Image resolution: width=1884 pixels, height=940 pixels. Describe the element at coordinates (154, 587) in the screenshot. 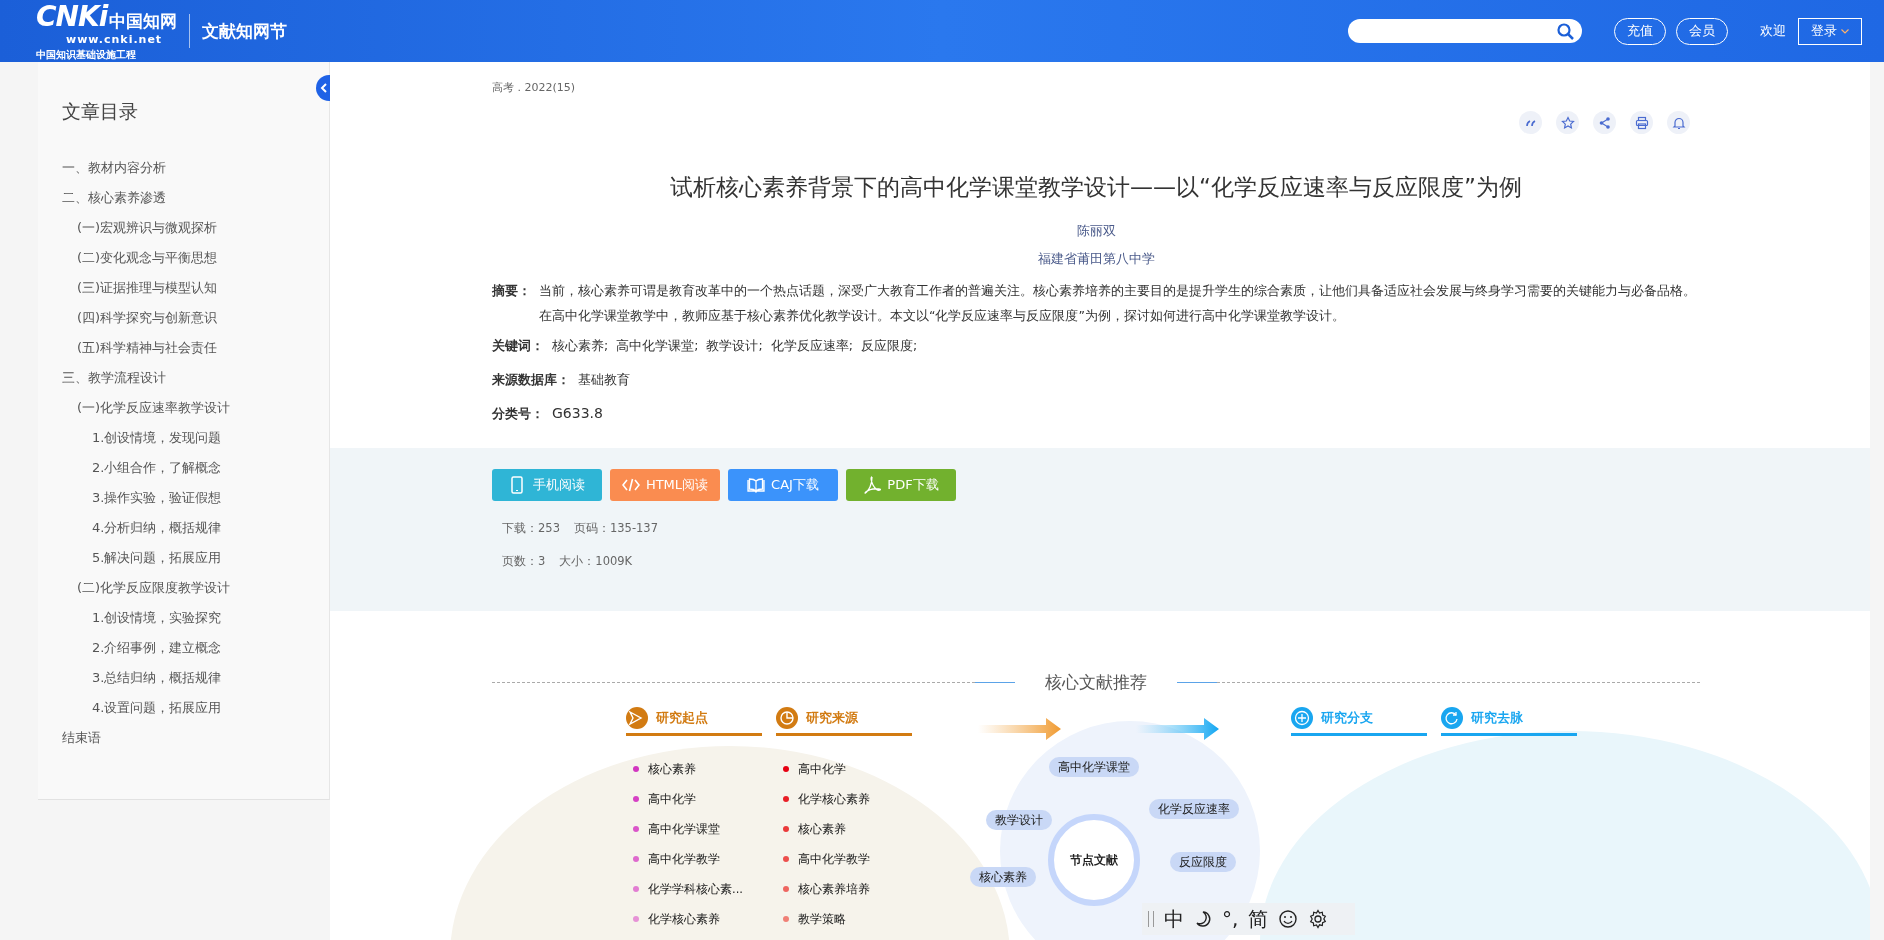

I see `toc-item: (二)化学反应限度教学设计` at that location.